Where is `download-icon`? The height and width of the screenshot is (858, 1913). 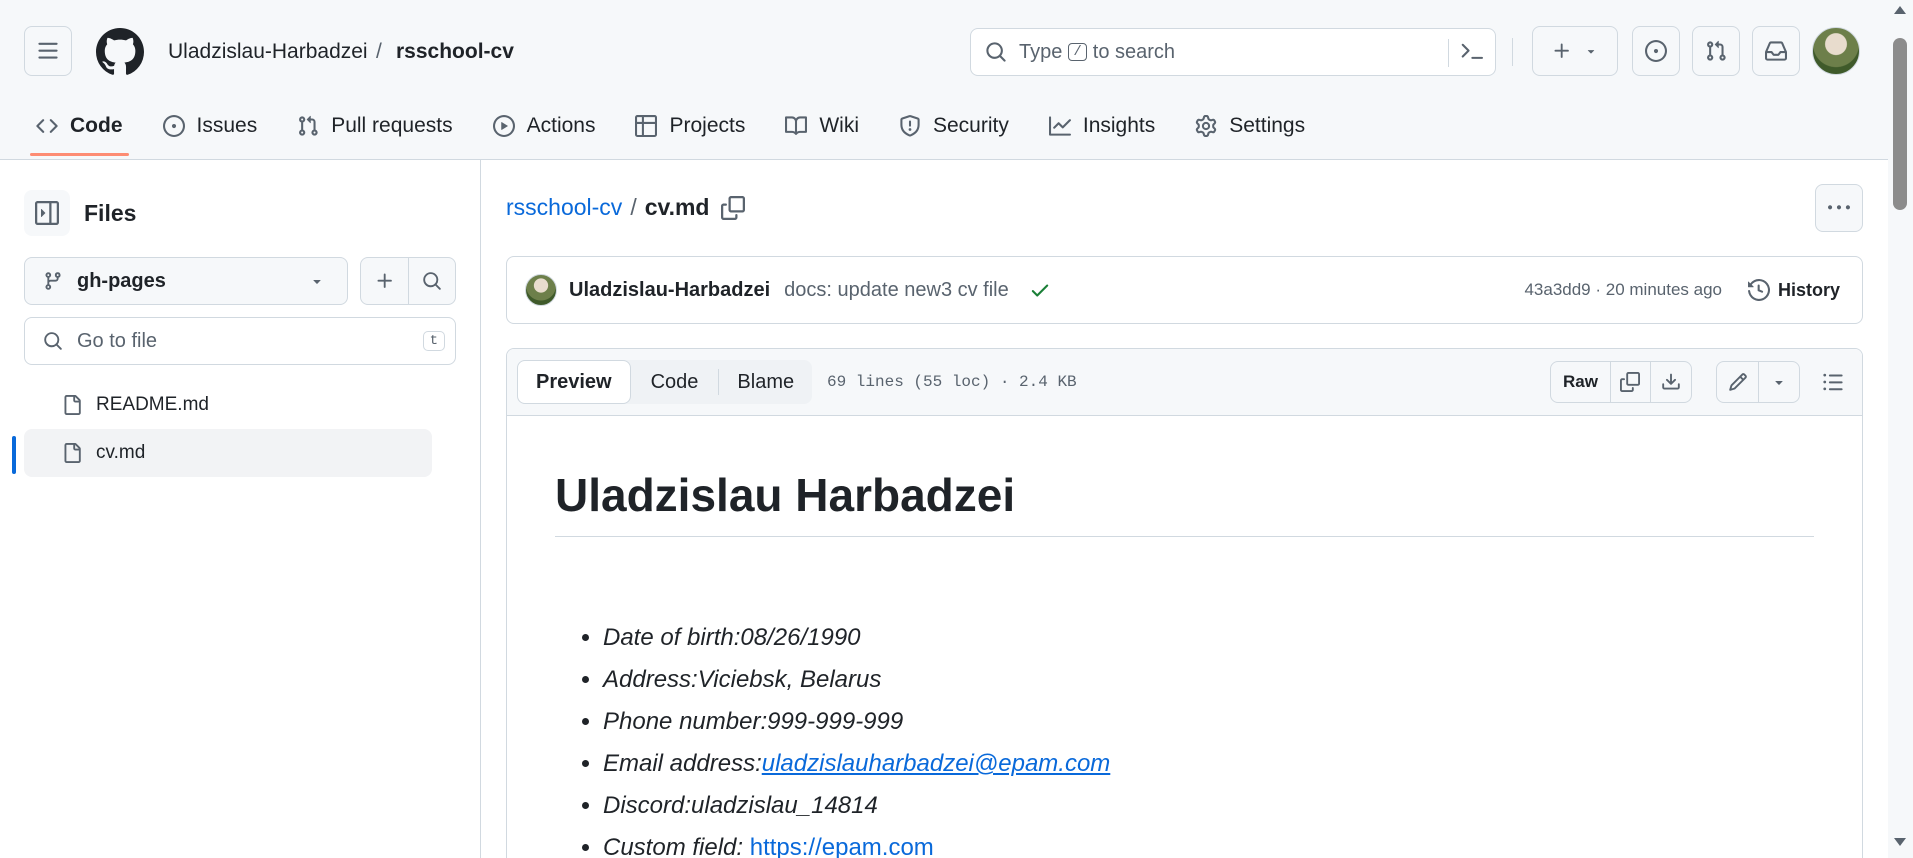 download-icon is located at coordinates (1671, 381).